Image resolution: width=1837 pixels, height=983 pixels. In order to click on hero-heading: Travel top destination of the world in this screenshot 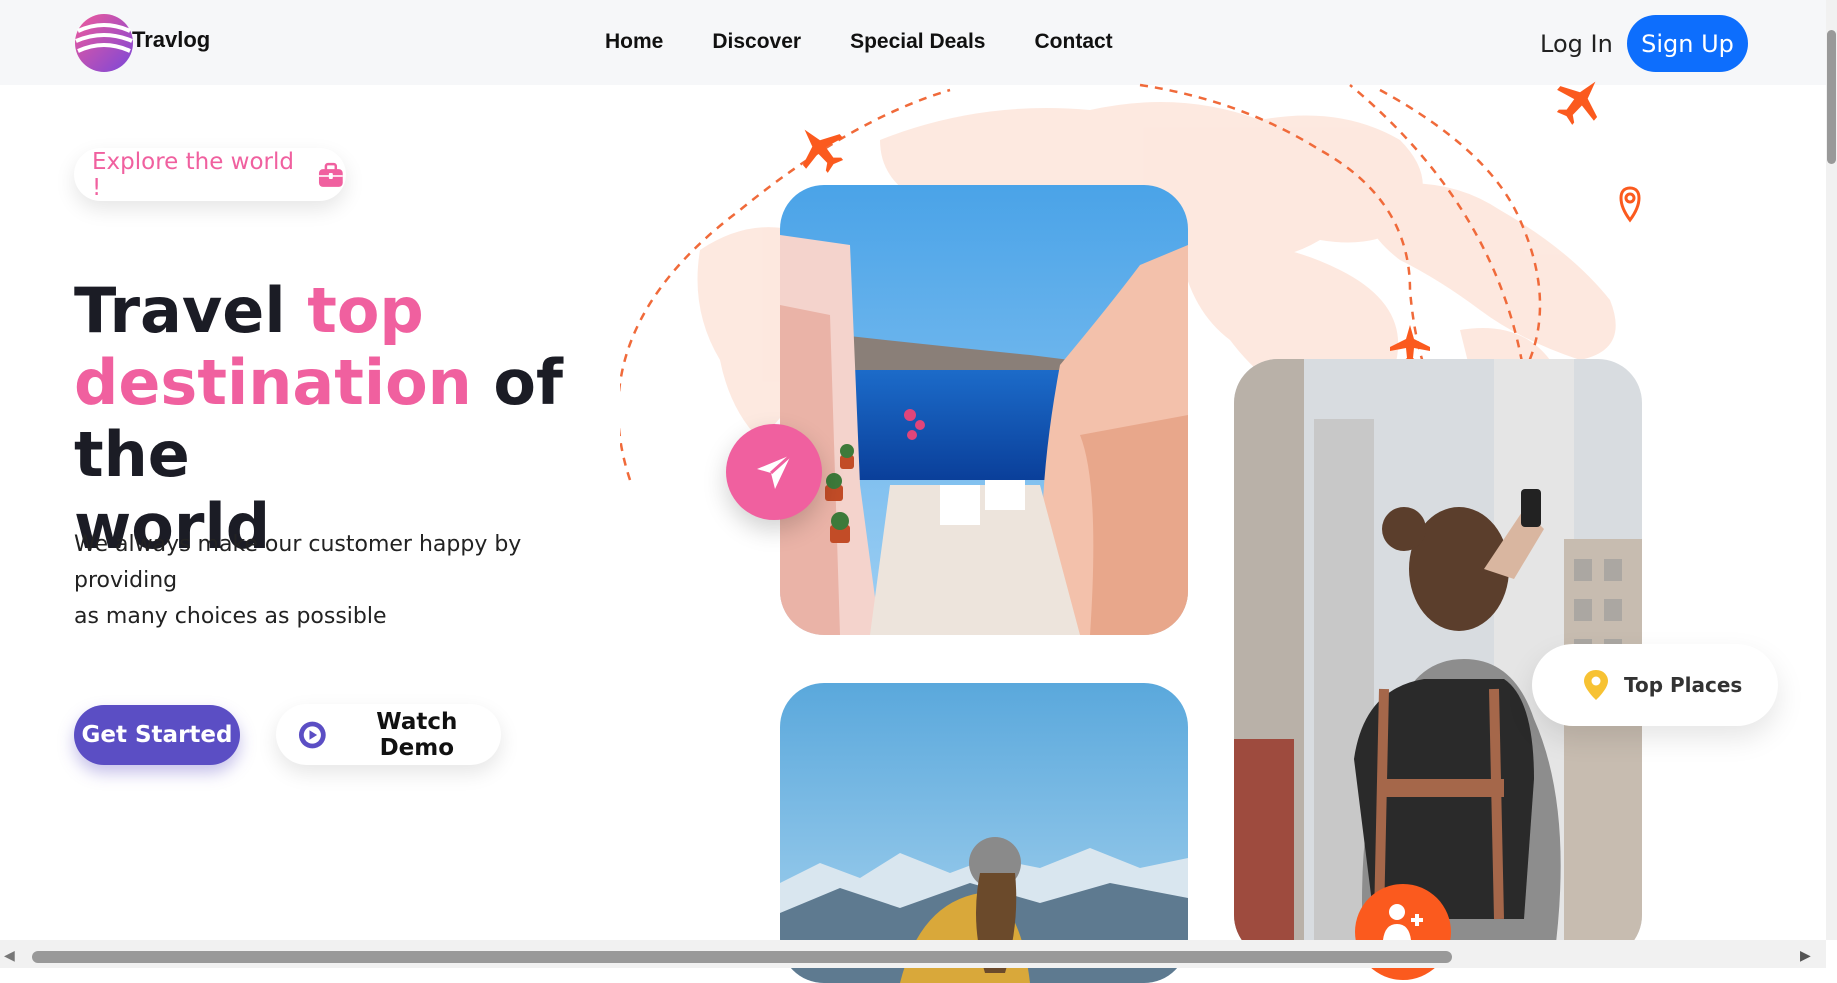, I will do `click(339, 419)`.